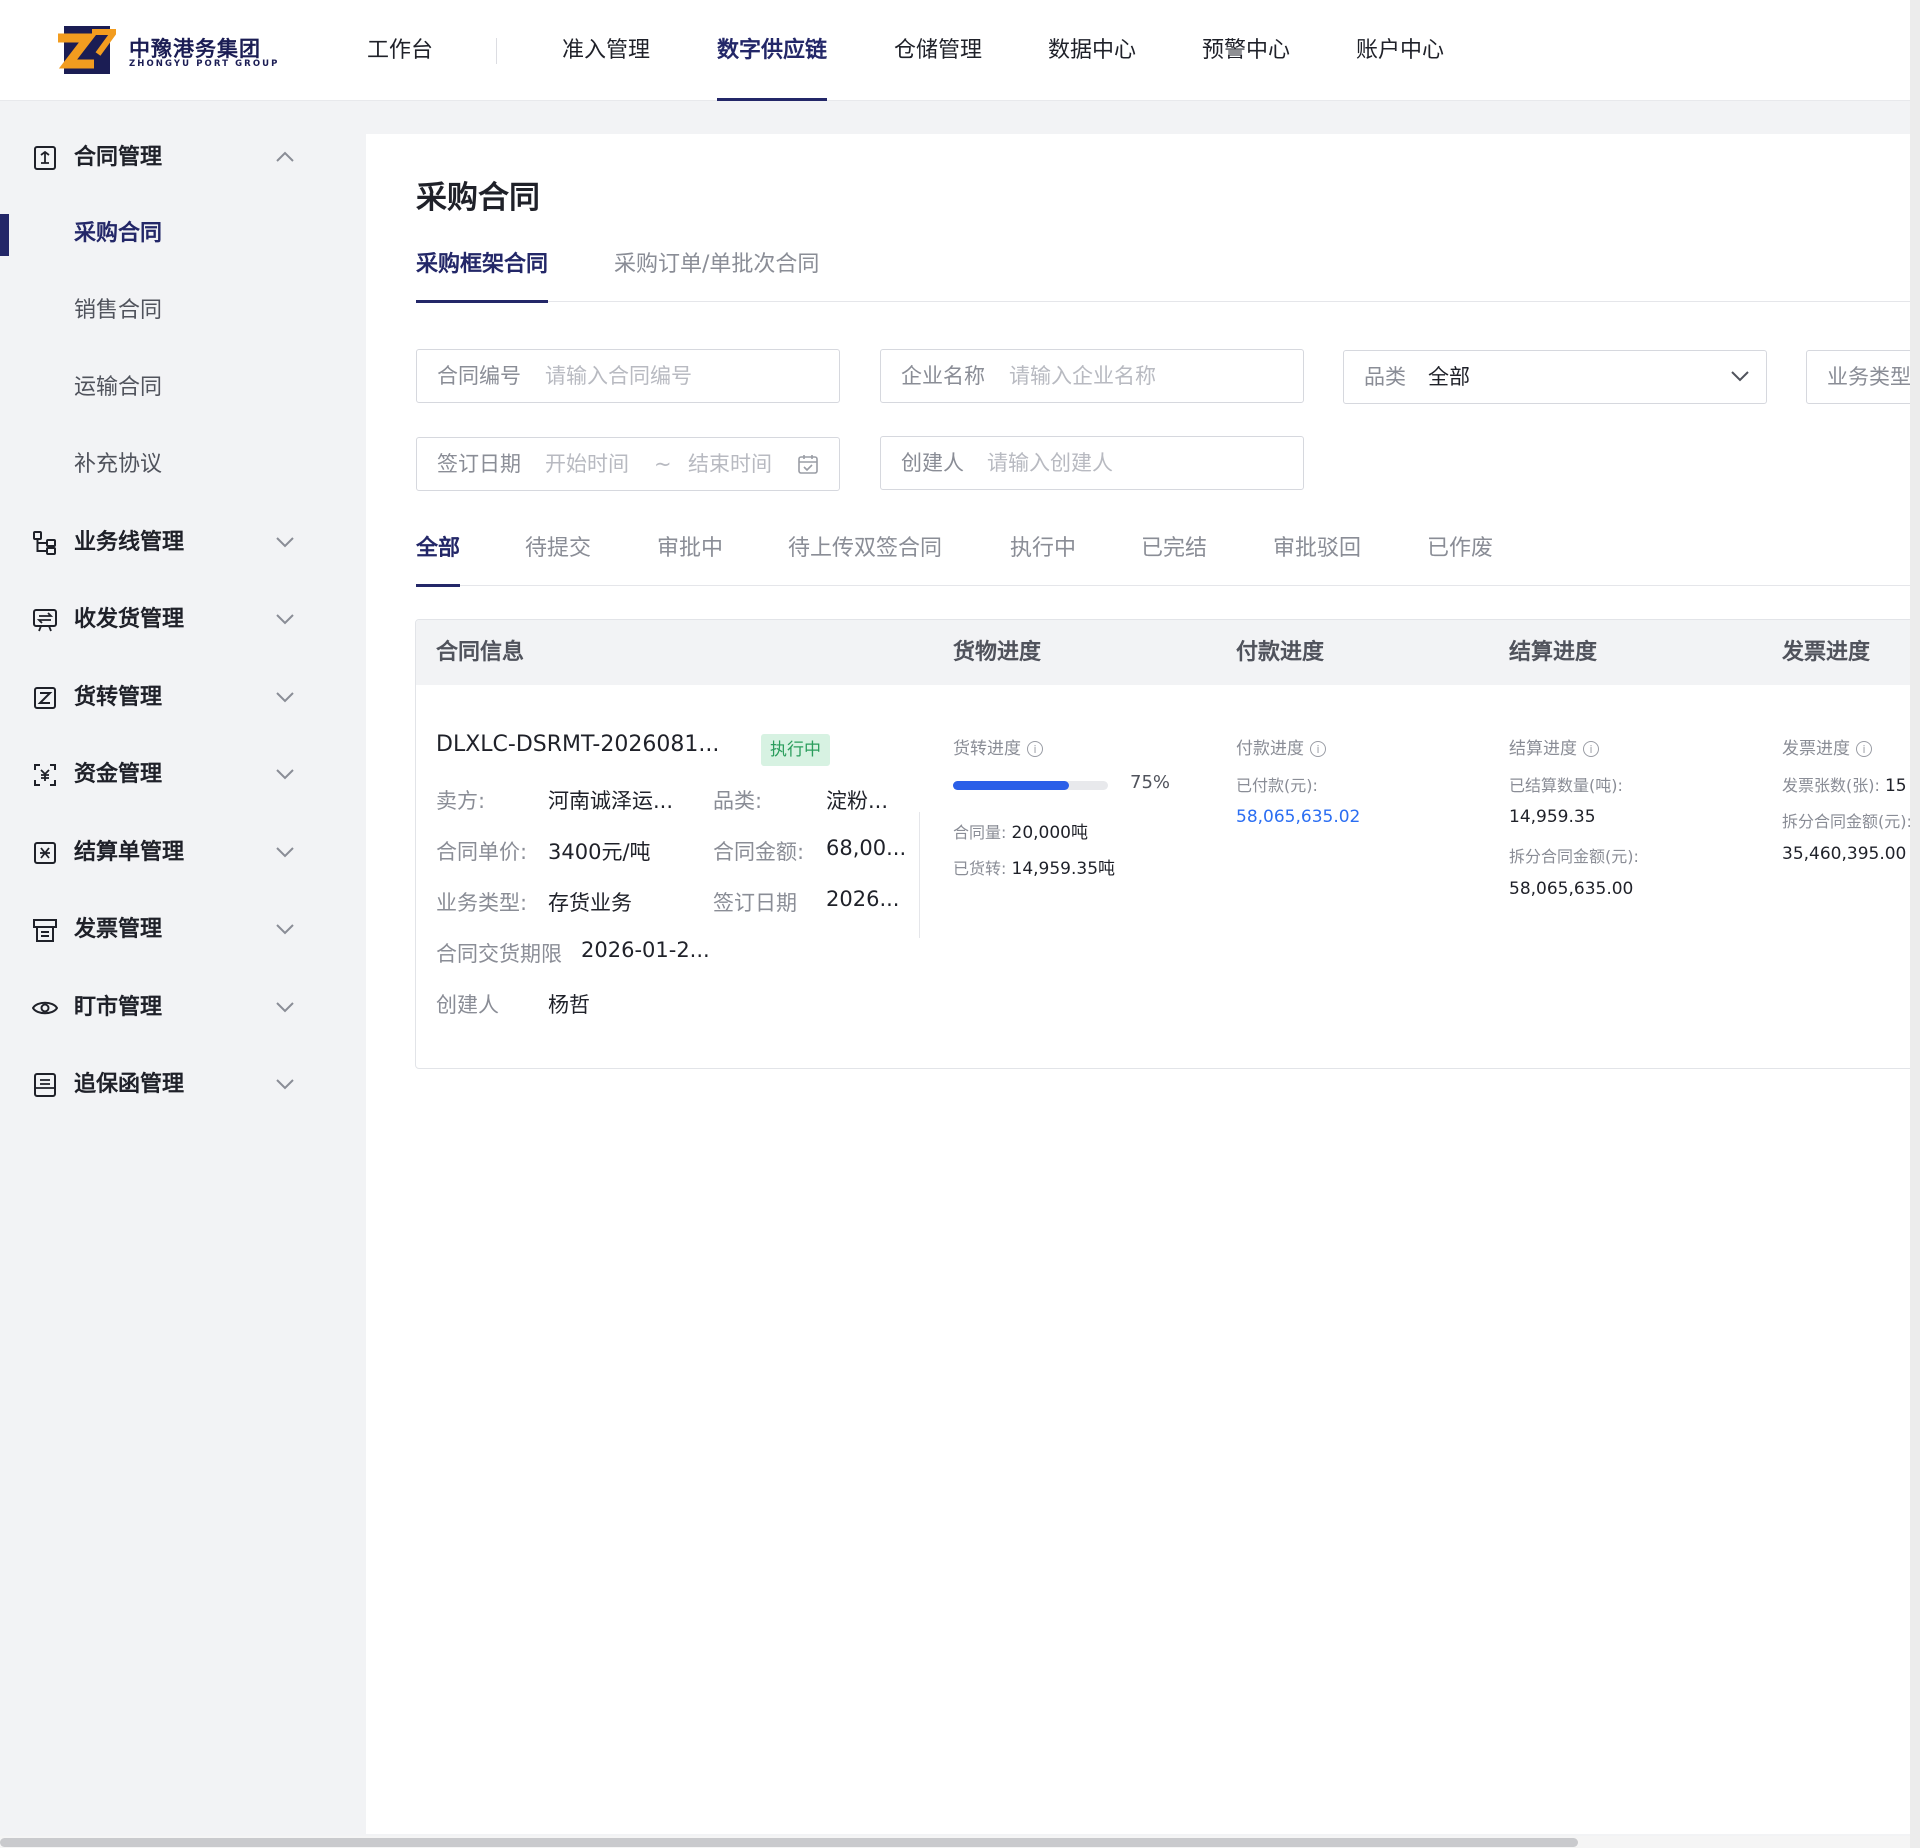 Image resolution: width=1920 pixels, height=1848 pixels. What do you see at coordinates (808, 464) in the screenshot?
I see `calendar-icon` at bounding box center [808, 464].